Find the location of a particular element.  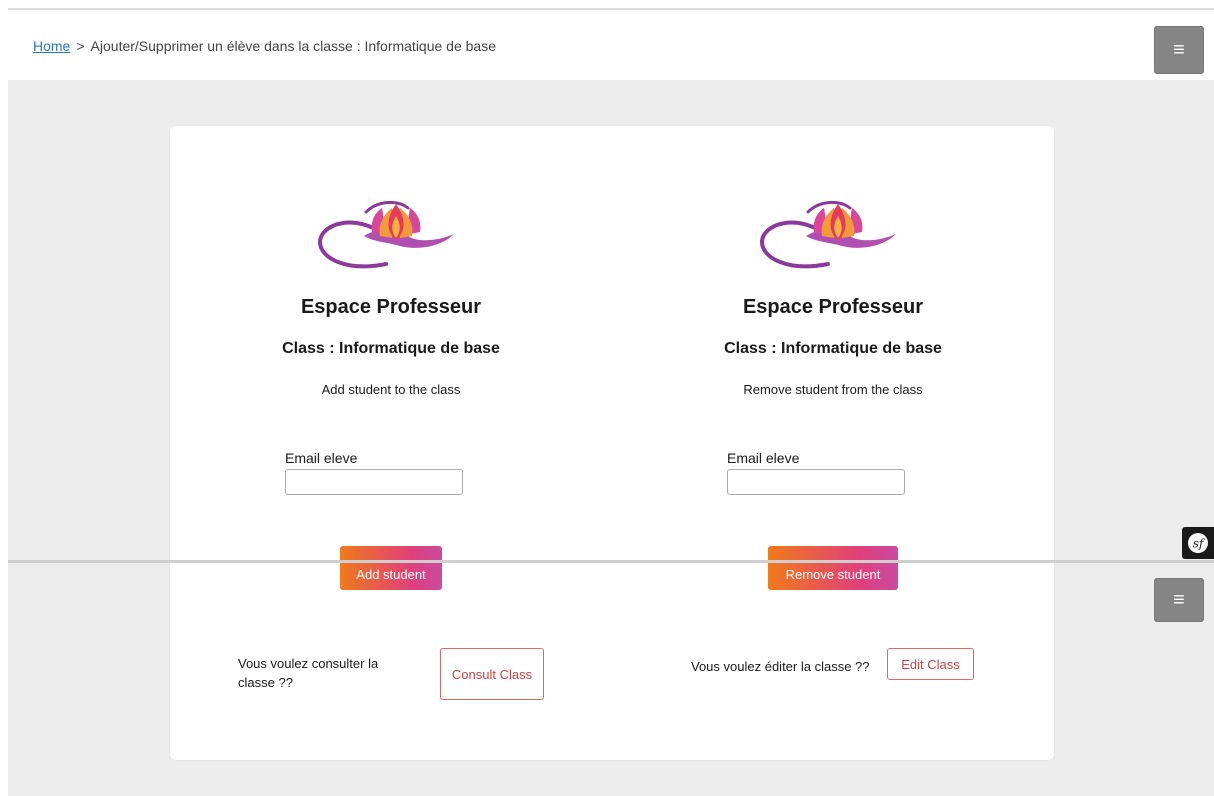

edit-class-button: Edit Class is located at coordinates (930, 664).